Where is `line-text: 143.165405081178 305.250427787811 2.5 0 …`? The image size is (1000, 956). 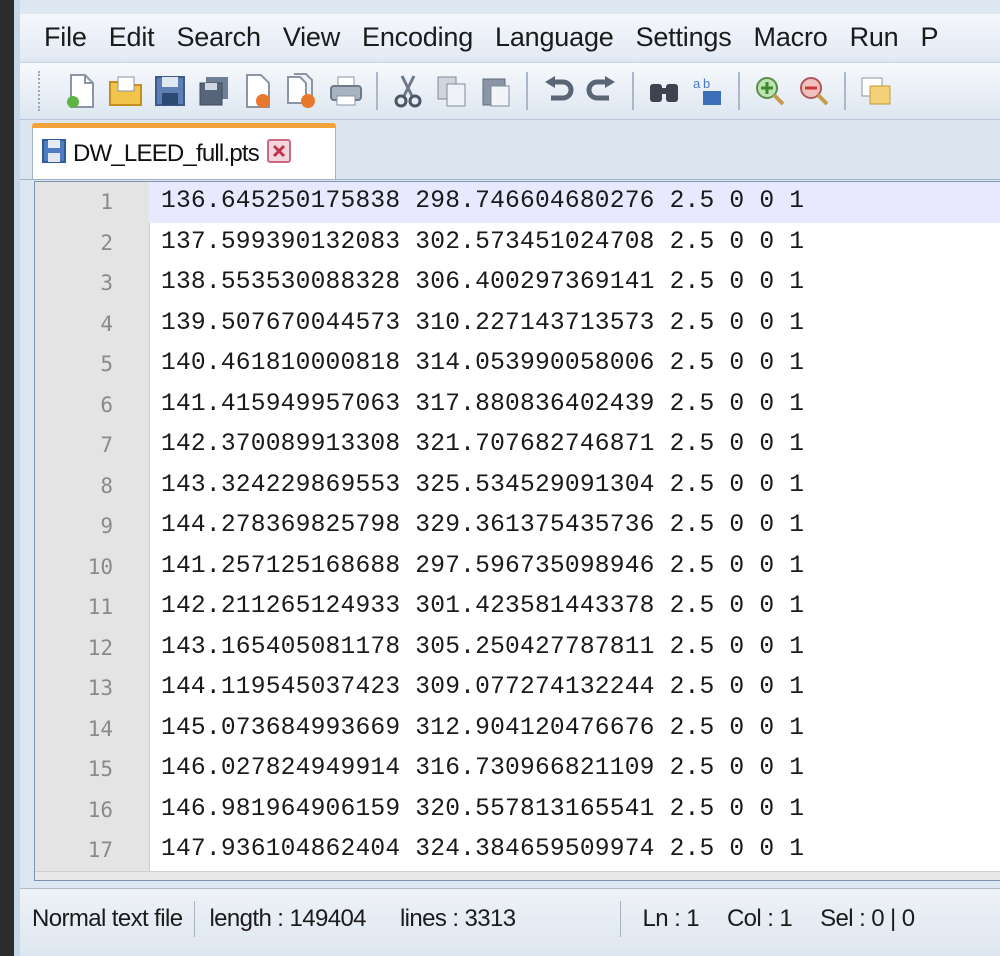 line-text: 143.165405081178 305.250427787811 2.5 0 … is located at coordinates (574, 648).